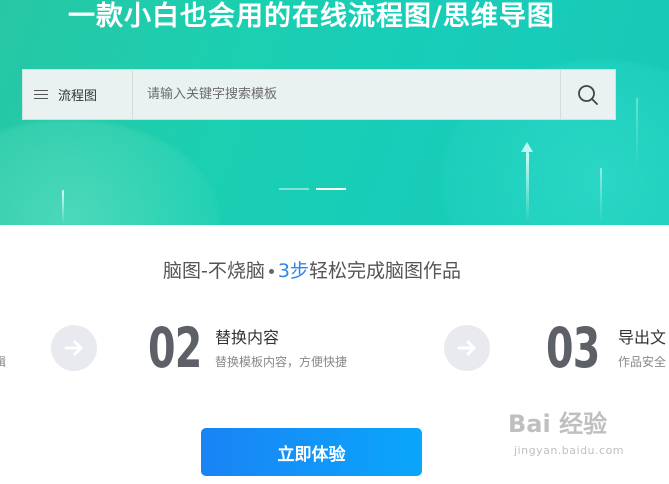 This screenshot has width=669, height=484. What do you see at coordinates (573, 348) in the screenshot?
I see `step-03-number: 03` at bounding box center [573, 348].